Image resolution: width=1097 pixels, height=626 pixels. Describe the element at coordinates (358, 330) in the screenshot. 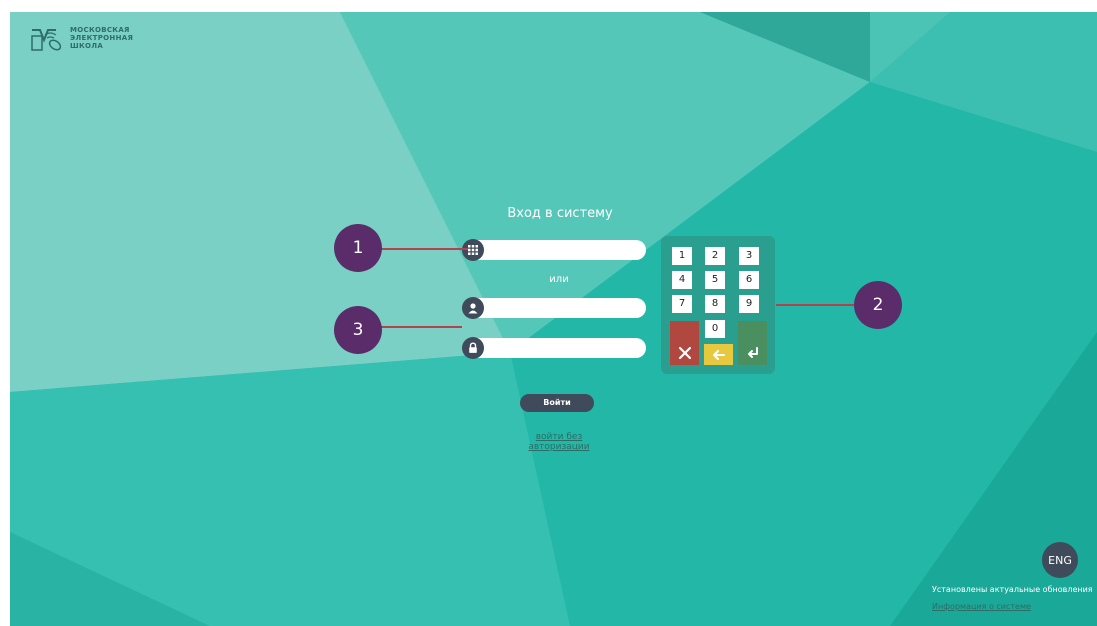

I see `callout-marker-3: 3` at that location.